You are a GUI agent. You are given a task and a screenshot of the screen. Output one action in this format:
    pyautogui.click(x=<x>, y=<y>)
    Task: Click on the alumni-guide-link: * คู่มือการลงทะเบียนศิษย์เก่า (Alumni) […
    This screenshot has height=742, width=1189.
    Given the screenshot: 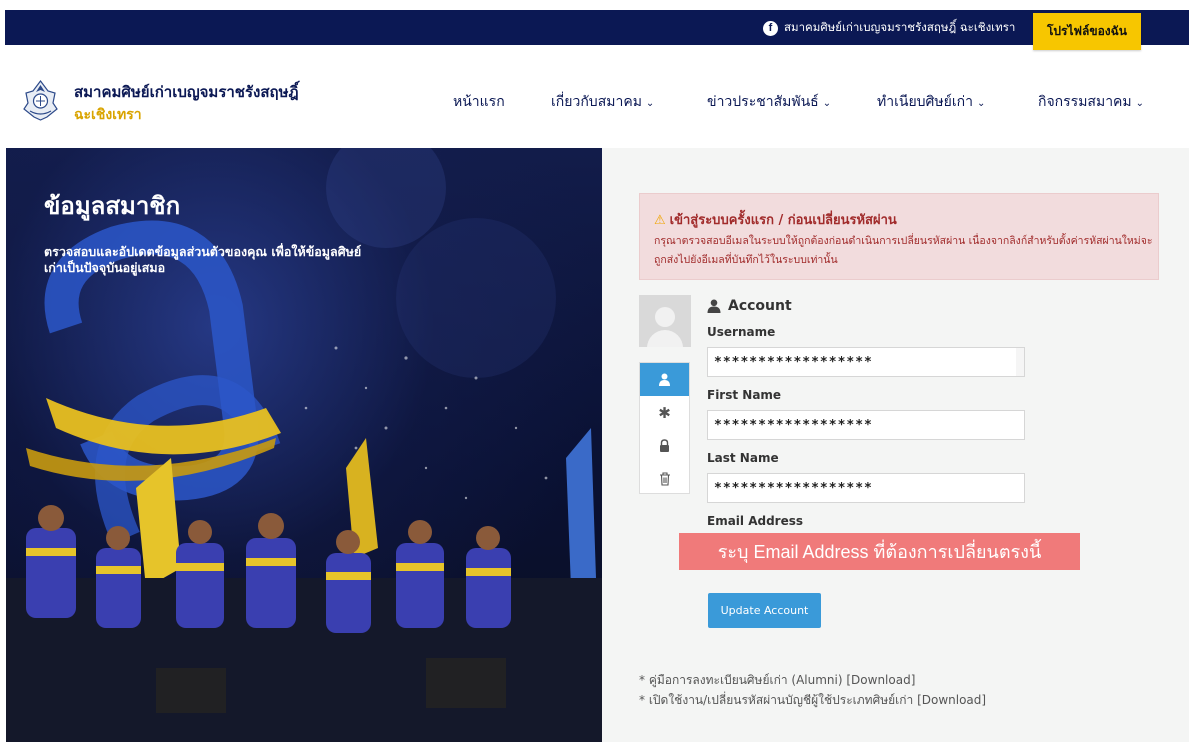 What is the action you would take?
    pyautogui.click(x=777, y=680)
    